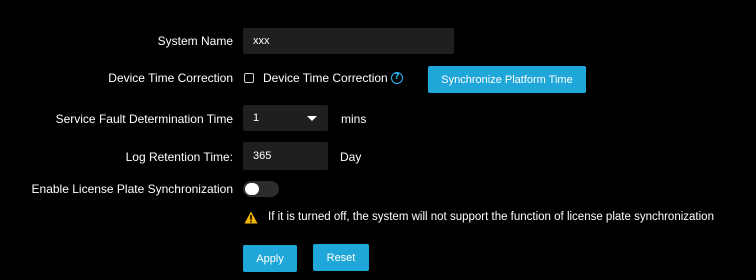 The height and width of the screenshot is (280, 756). I want to click on toggle-knob, so click(252, 189).